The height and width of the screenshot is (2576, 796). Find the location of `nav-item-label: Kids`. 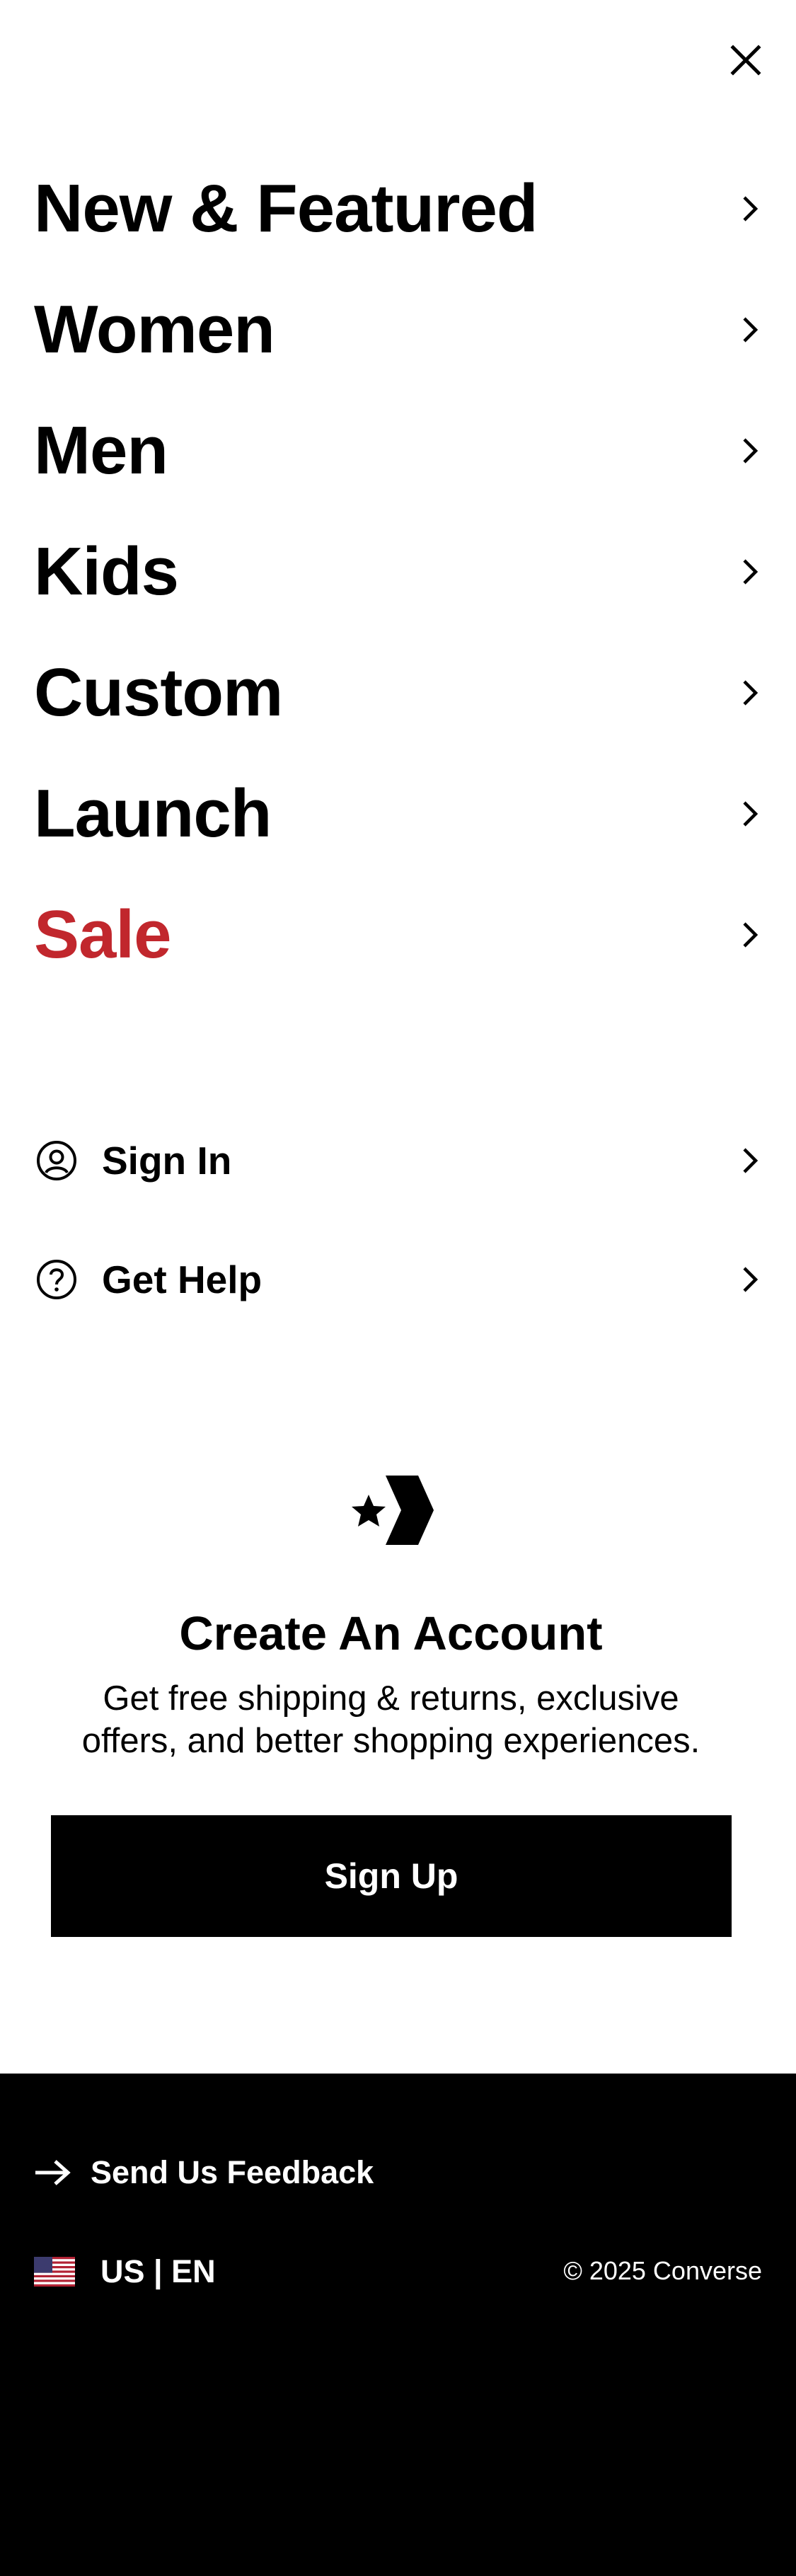

nav-item-label: Kids is located at coordinates (106, 572).